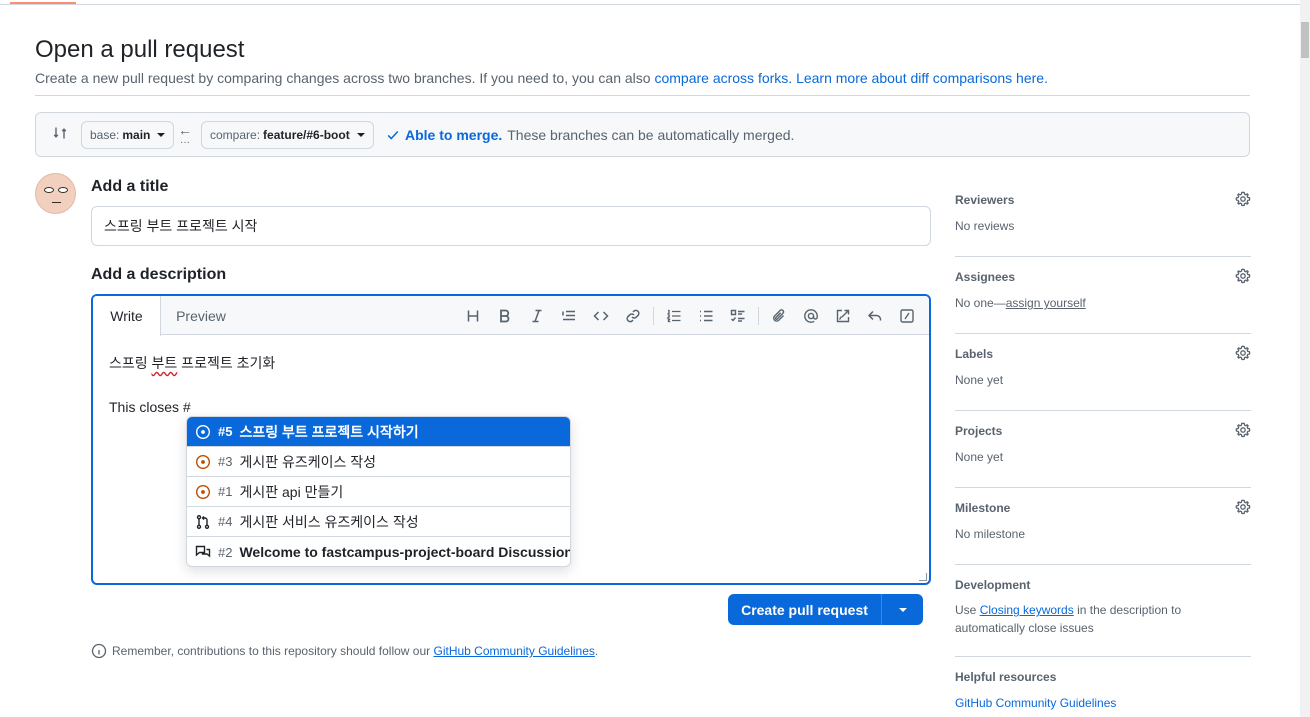 This screenshot has height=717, width=1310. What do you see at coordinates (159, 274) in the screenshot?
I see `description-label: Add a description` at bounding box center [159, 274].